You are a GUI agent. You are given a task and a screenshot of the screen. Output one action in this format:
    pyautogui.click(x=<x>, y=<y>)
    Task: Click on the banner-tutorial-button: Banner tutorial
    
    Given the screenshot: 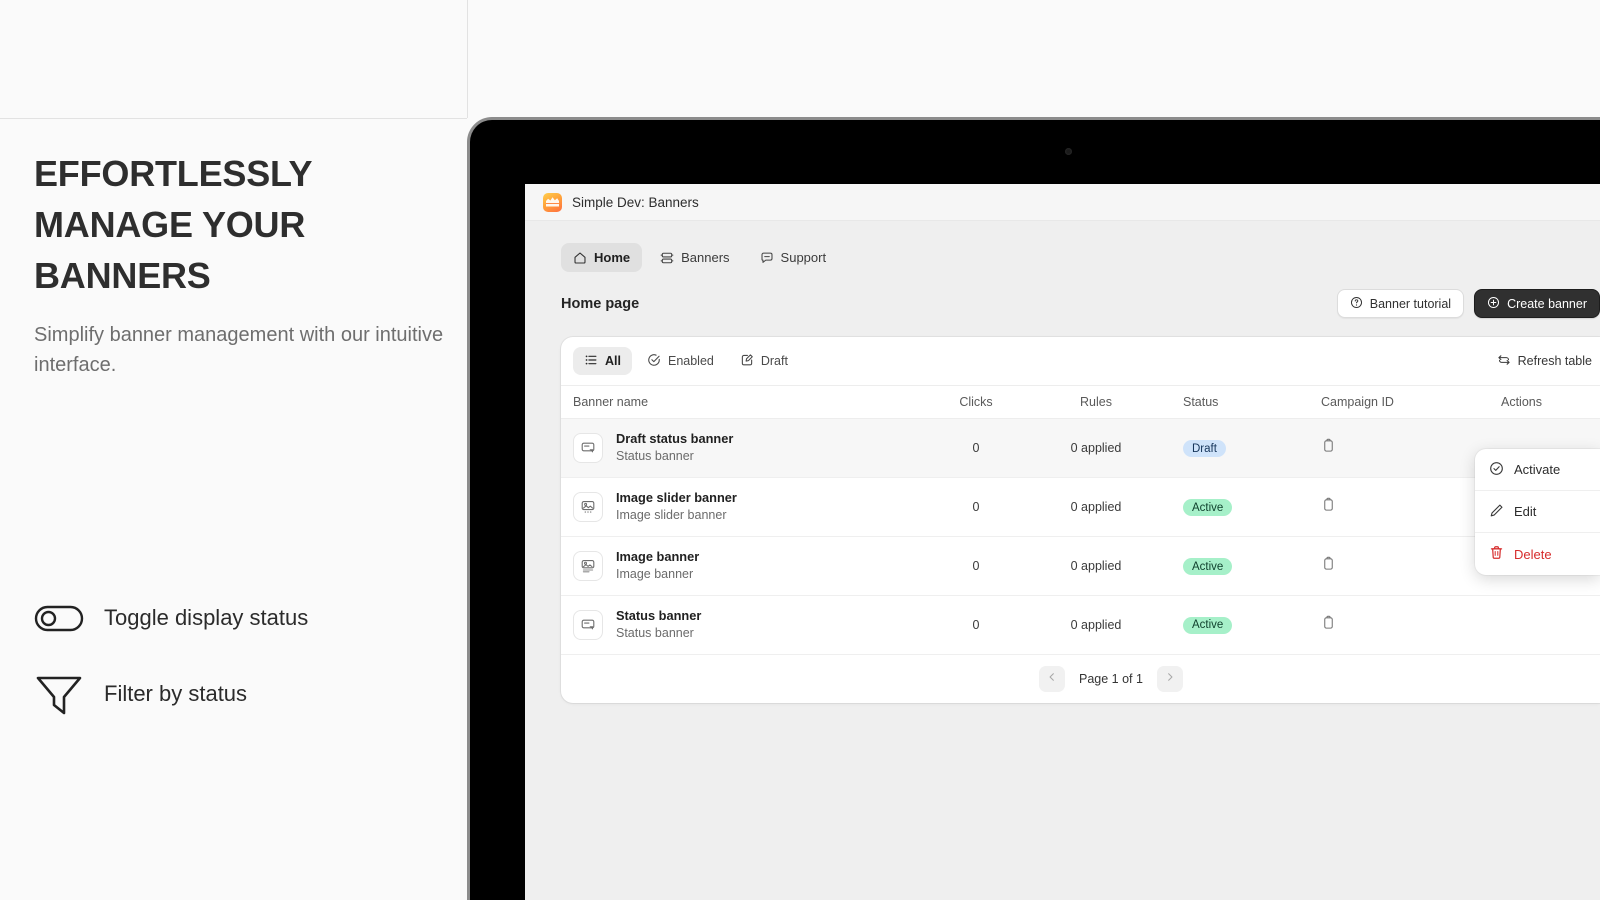 What is the action you would take?
    pyautogui.click(x=1400, y=303)
    